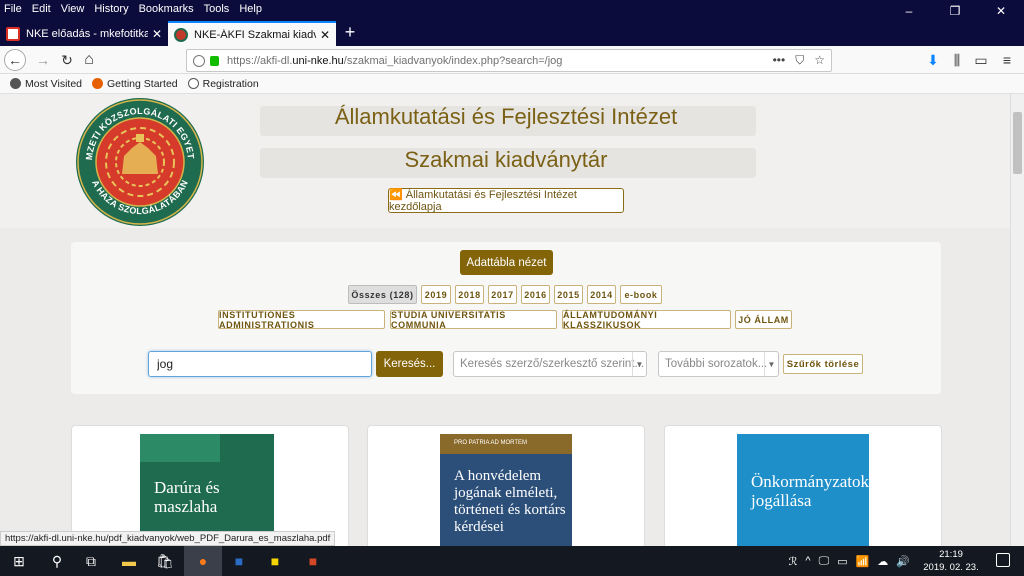 Image resolution: width=1024 pixels, height=576 pixels. Describe the element at coordinates (568, 294) in the screenshot. I see `filter-year-2015: 2015` at that location.